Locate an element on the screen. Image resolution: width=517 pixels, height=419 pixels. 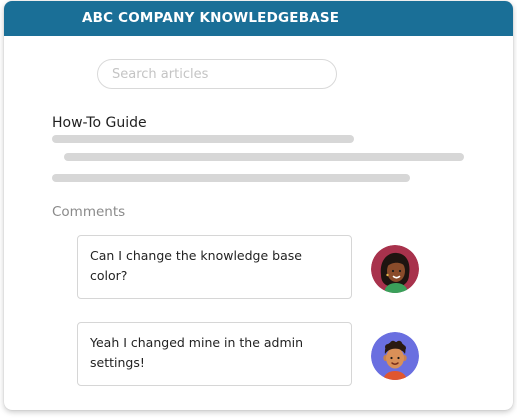
article-title: How-To Guide is located at coordinates (99, 123).